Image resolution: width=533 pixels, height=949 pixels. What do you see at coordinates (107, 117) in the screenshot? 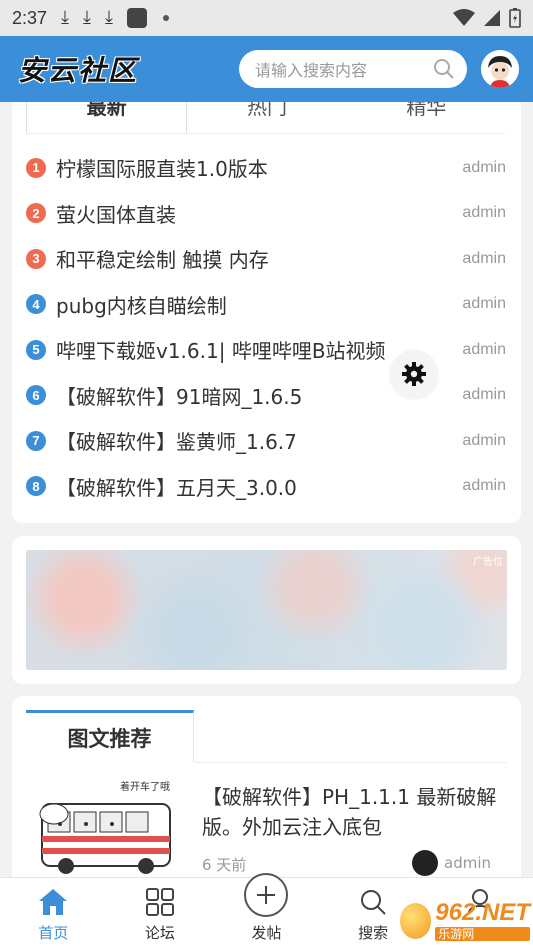
I see `tab-latest: 最新` at bounding box center [107, 117].